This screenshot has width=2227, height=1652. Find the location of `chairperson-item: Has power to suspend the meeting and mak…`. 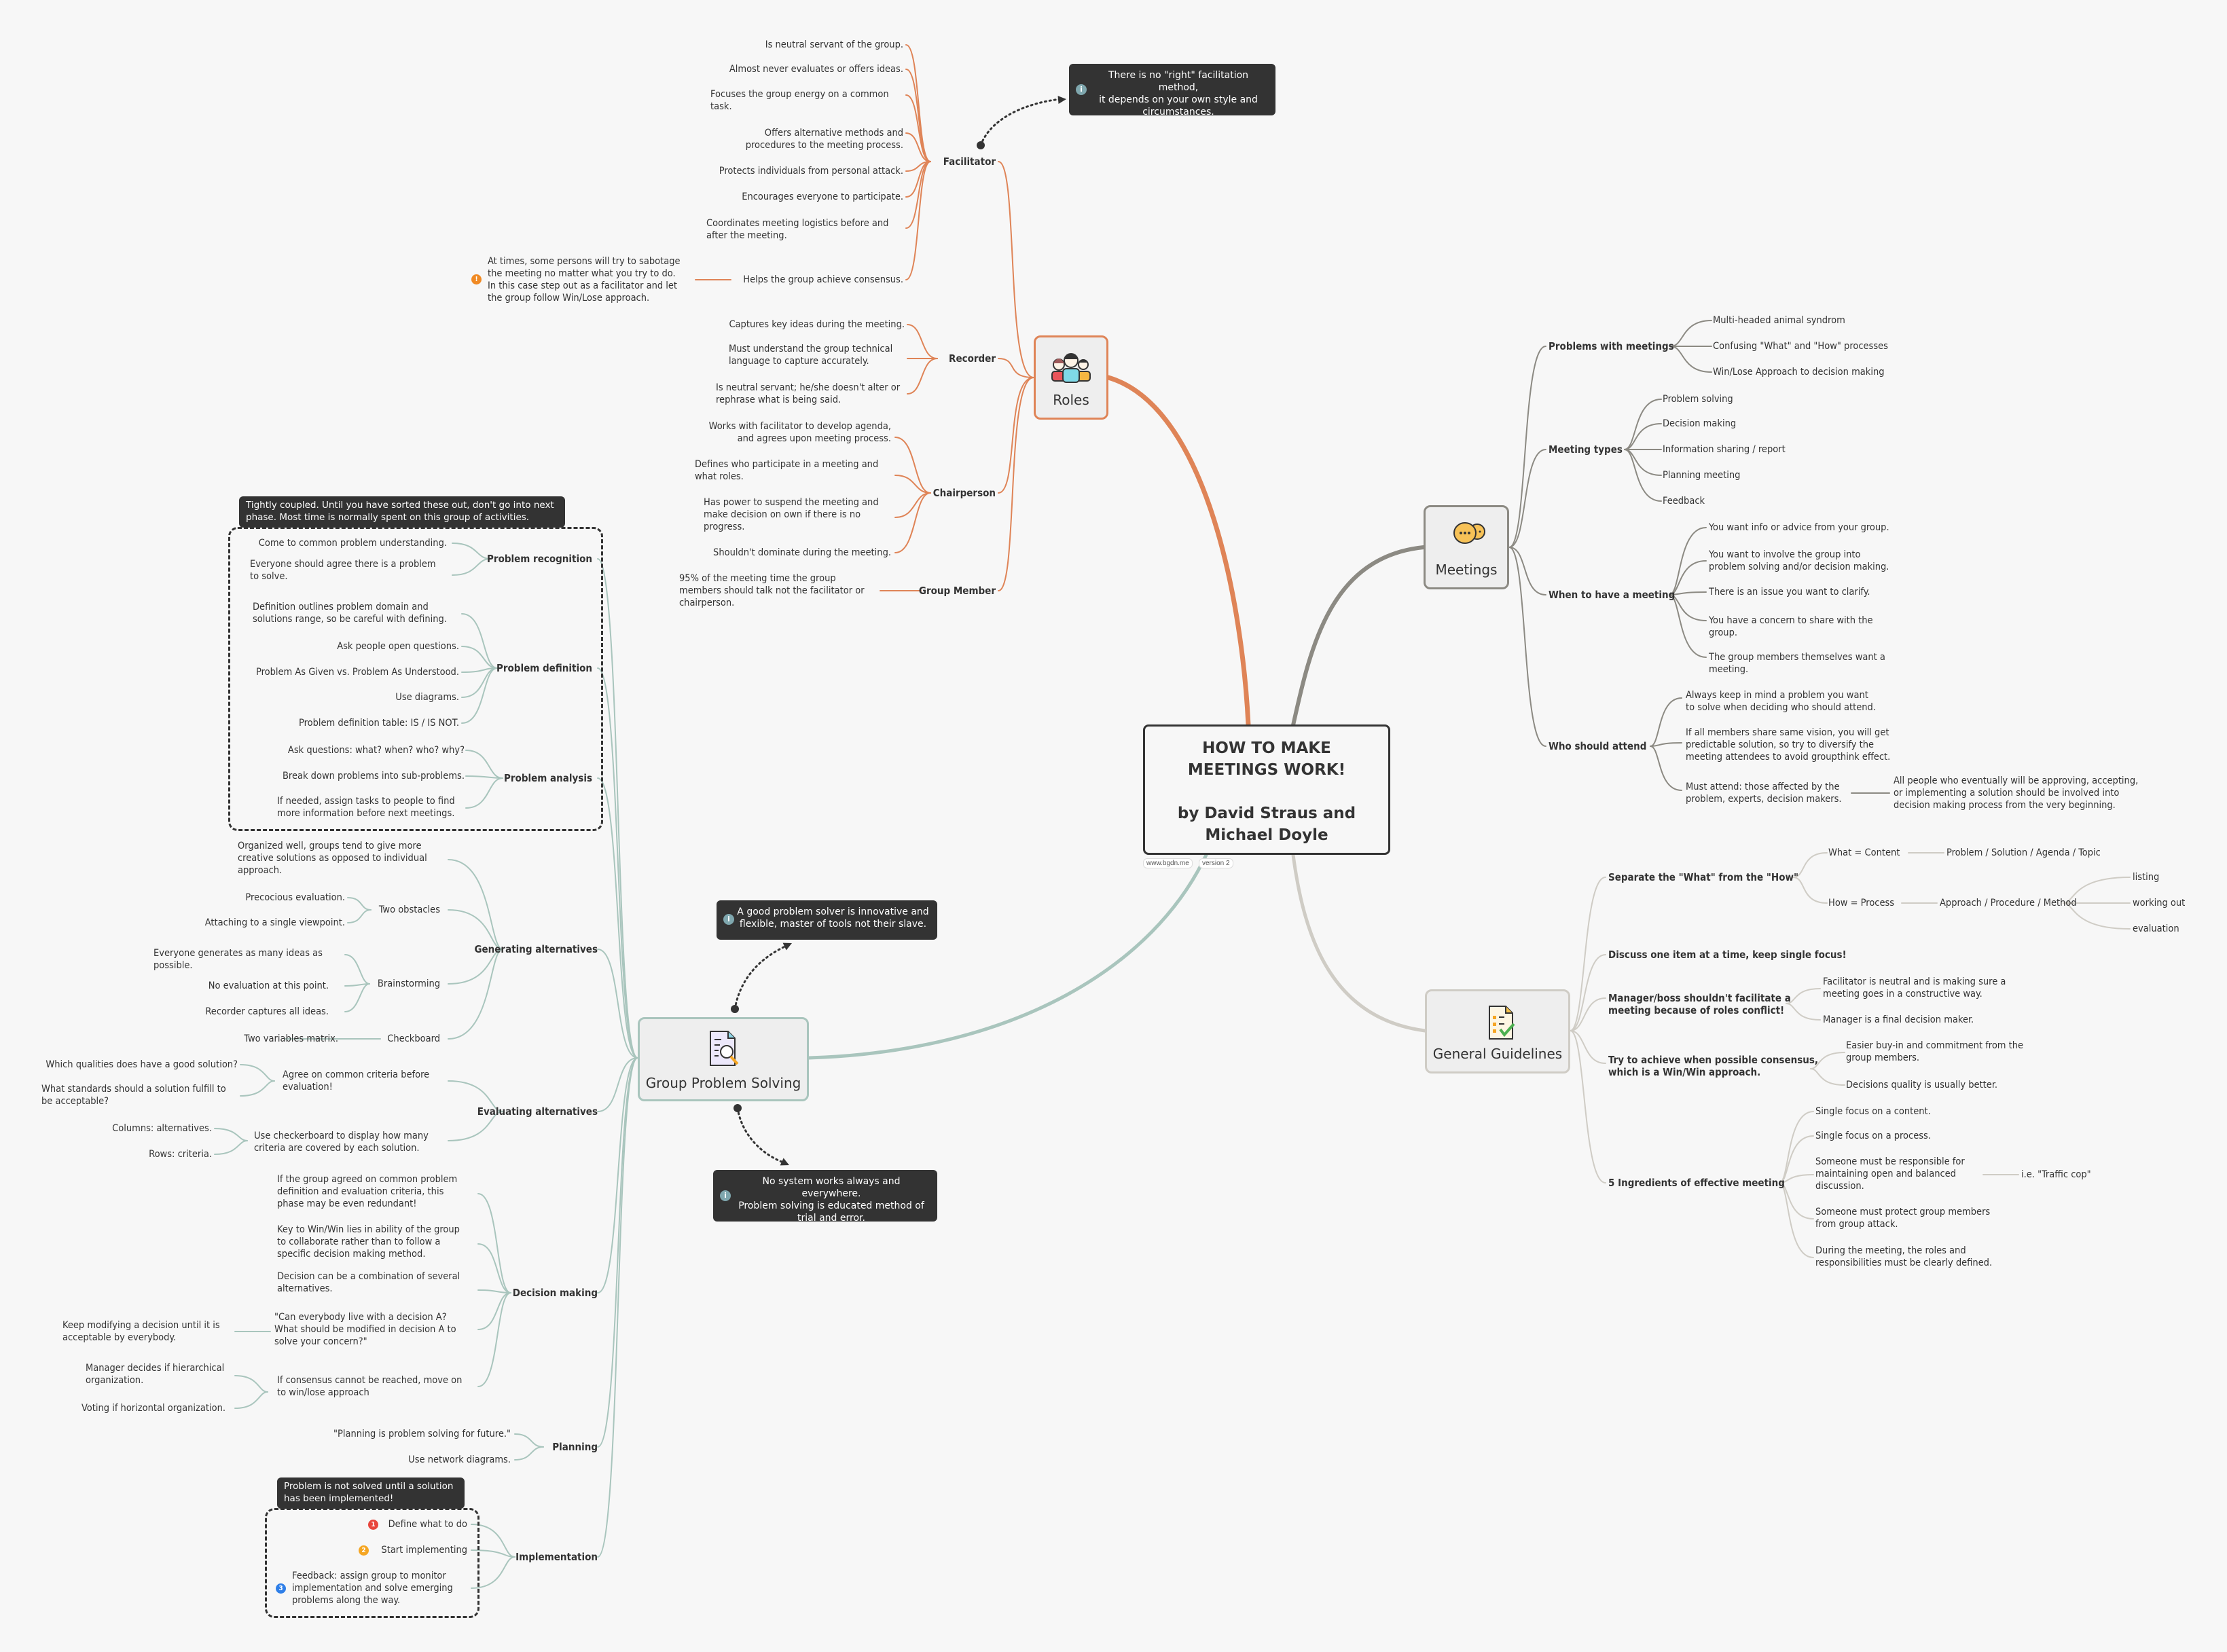

chairperson-item: Has power to suspend the meeting and mak… is located at coordinates (791, 514).